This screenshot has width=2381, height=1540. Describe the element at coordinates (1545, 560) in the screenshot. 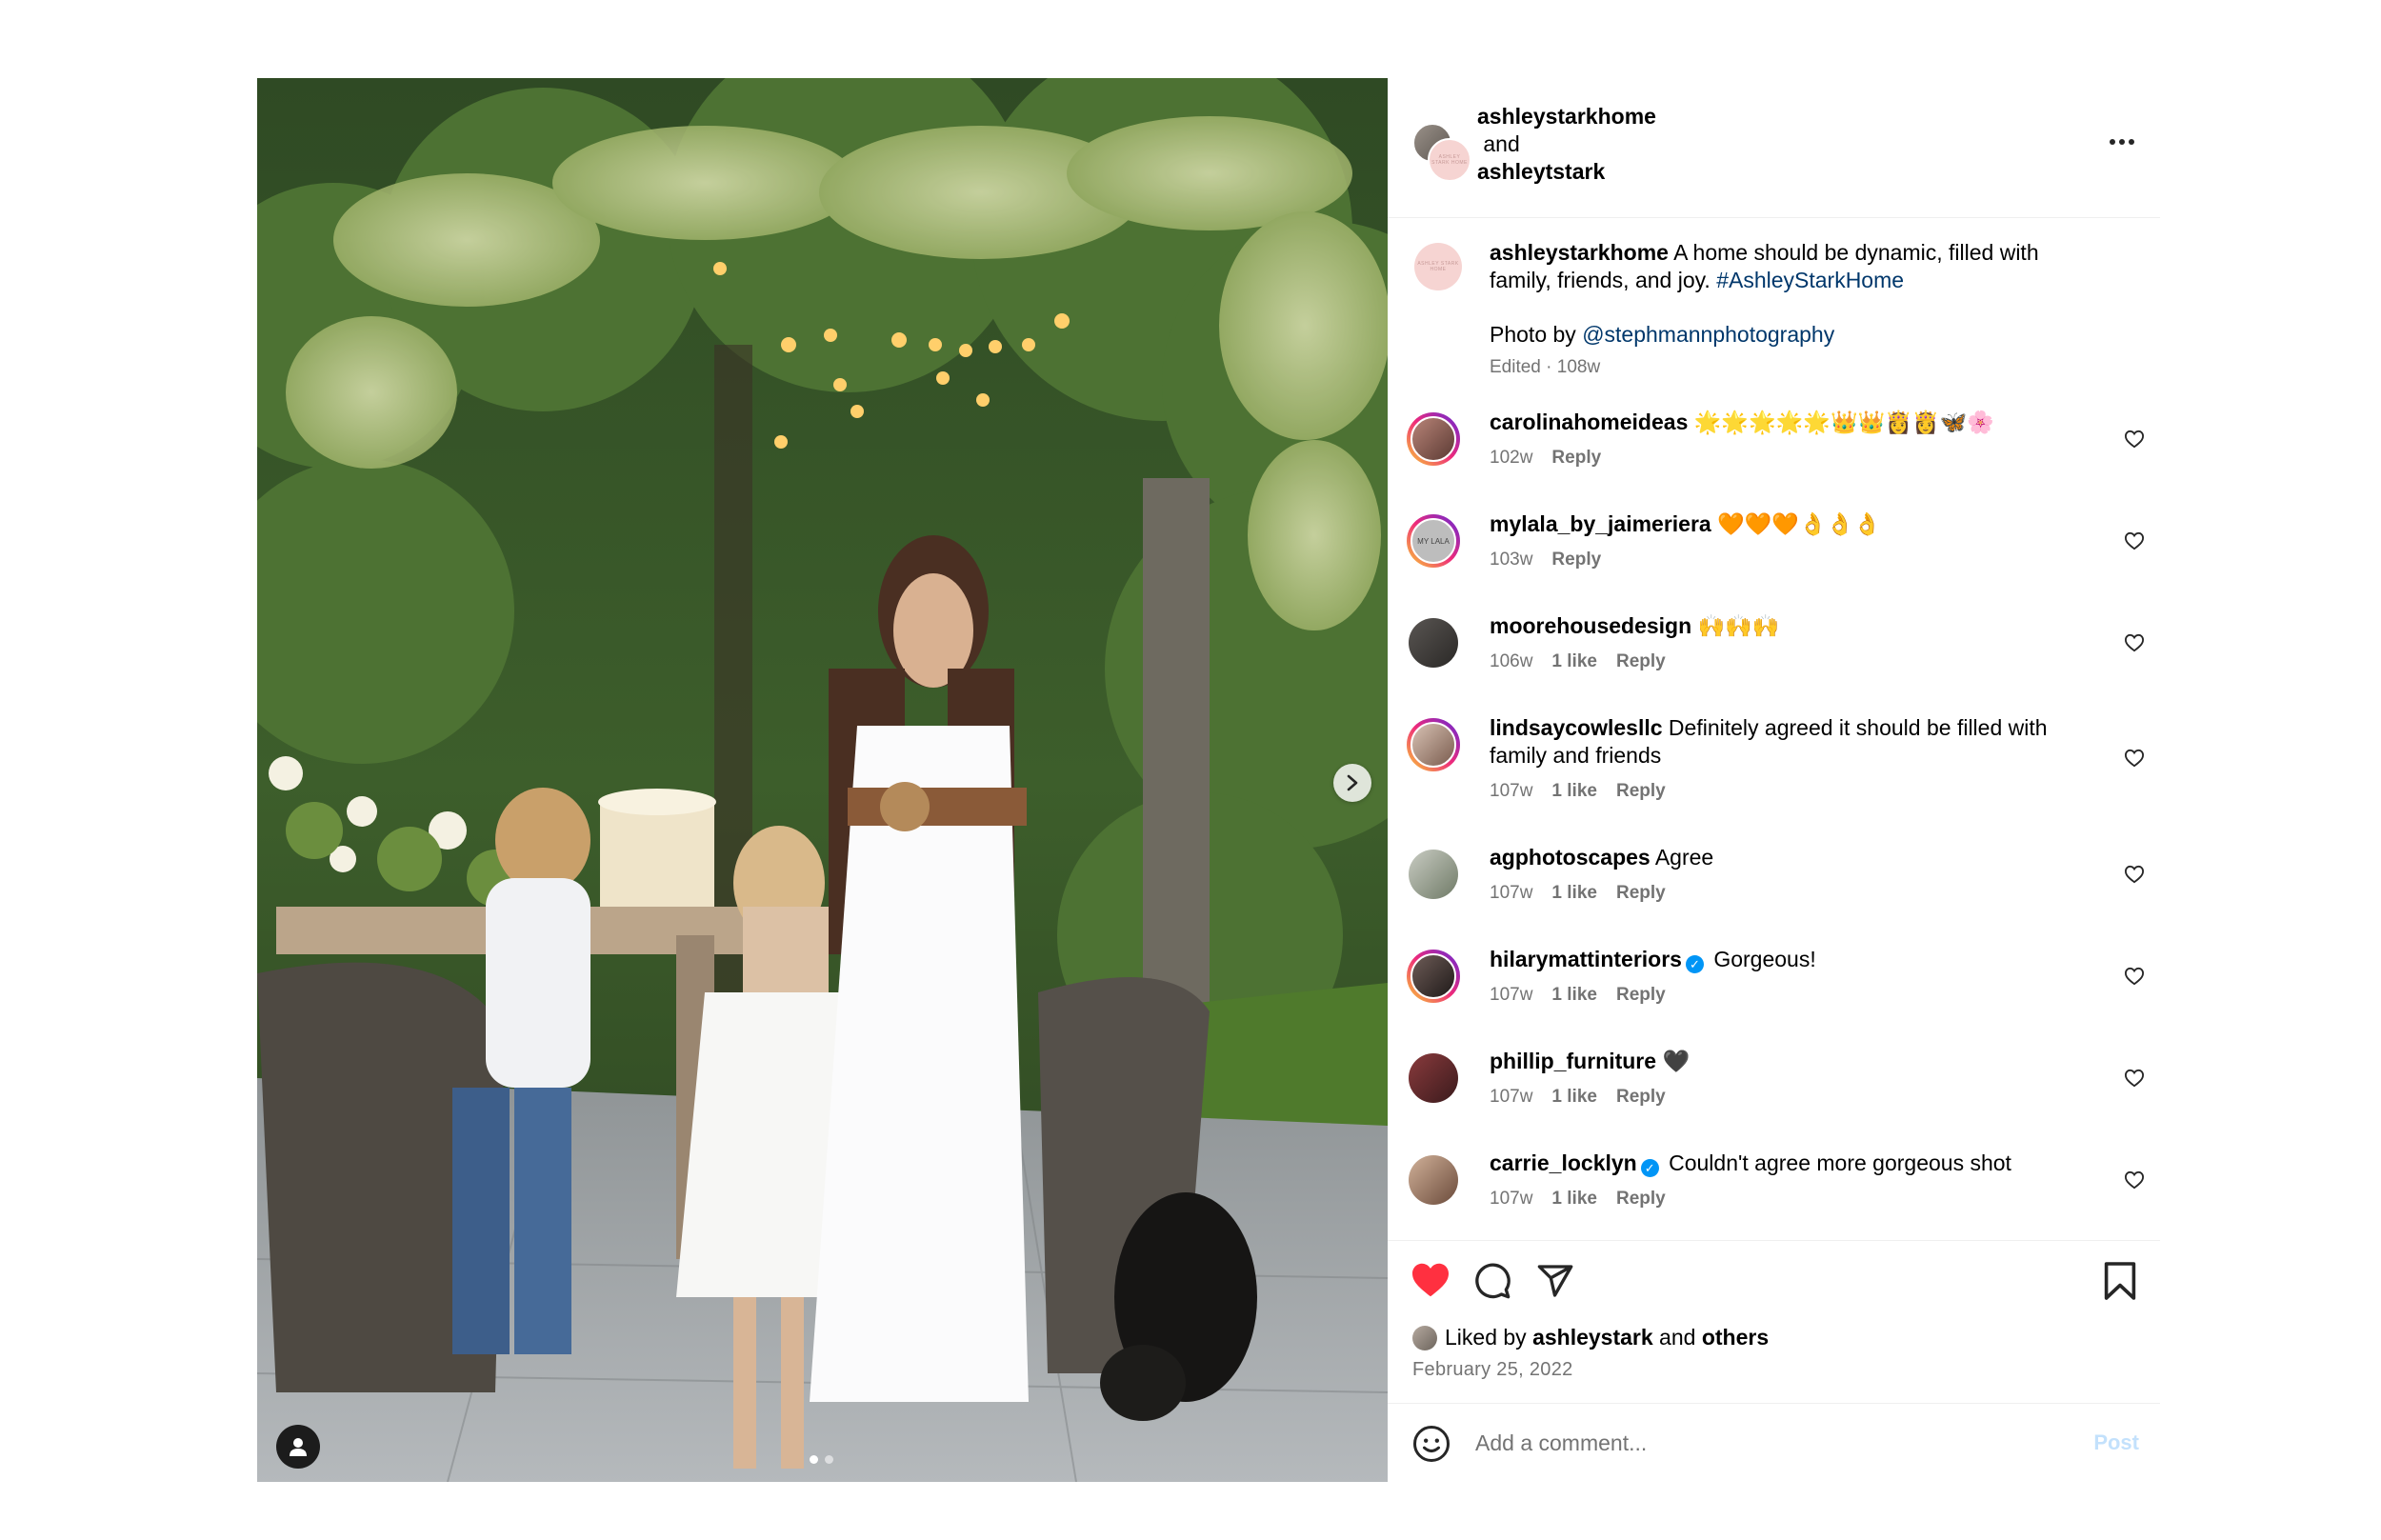

I see `comment-meta: 103w Reply` at that location.